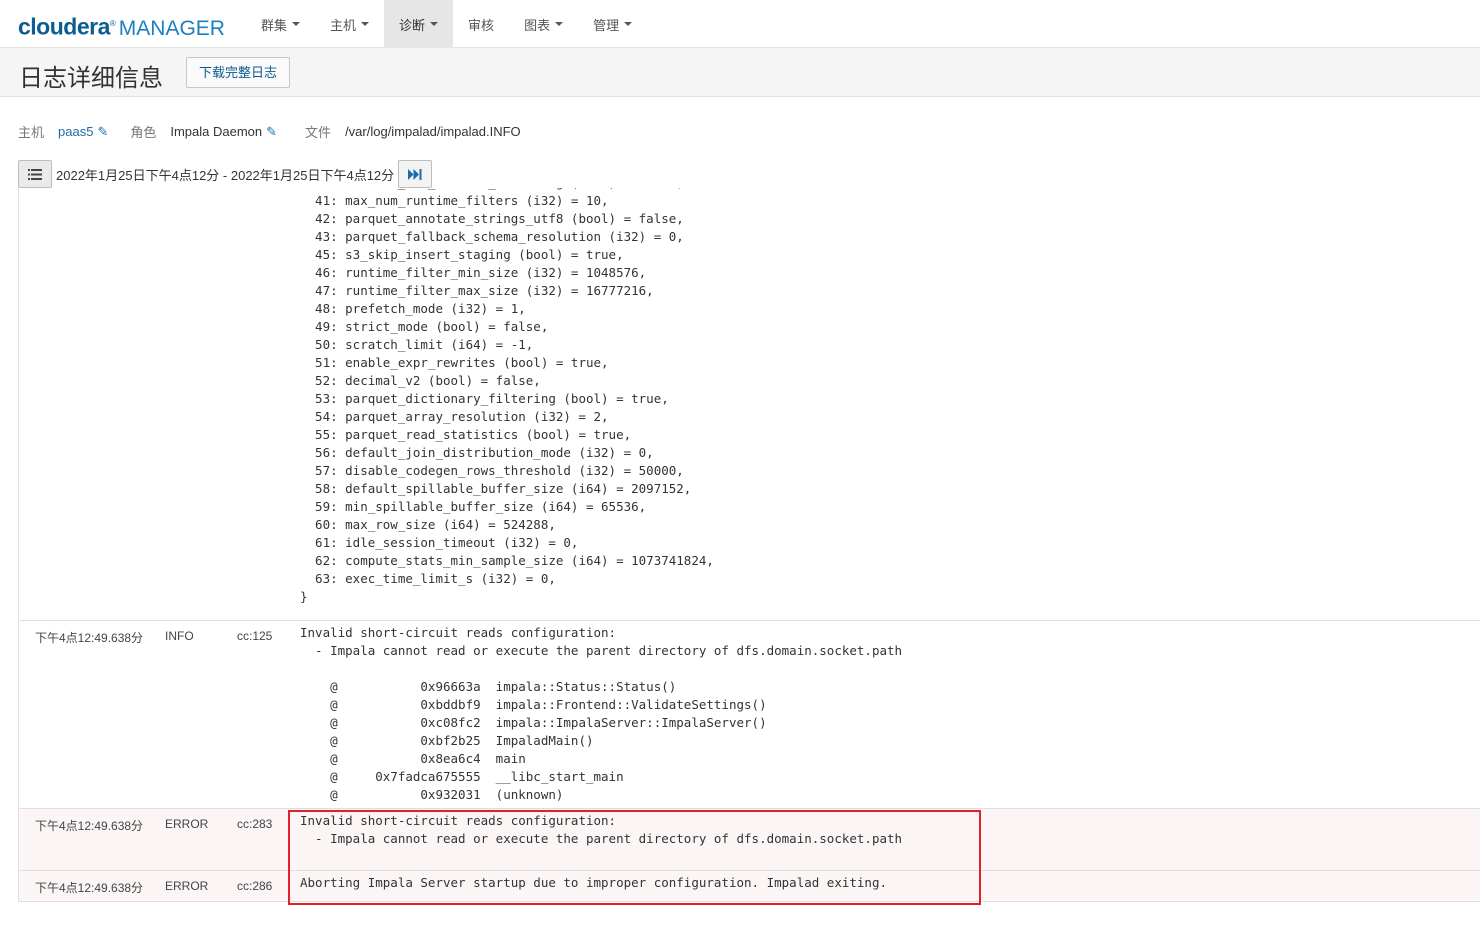 Image resolution: width=1480 pixels, height=933 pixels. What do you see at coordinates (606, 25) in the screenshot?
I see `nav-administration-label: 管理` at bounding box center [606, 25].